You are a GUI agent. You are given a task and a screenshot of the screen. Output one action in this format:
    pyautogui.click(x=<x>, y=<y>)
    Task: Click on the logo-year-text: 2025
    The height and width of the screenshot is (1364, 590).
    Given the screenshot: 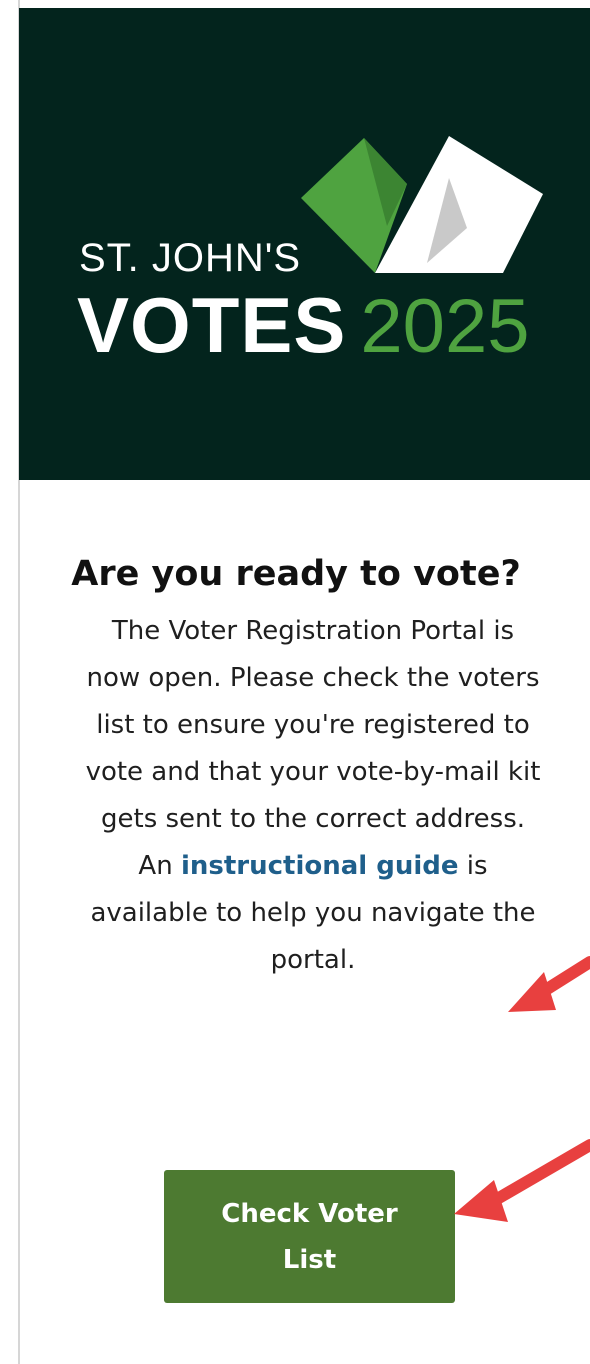 What is the action you would take?
    pyautogui.click(x=445, y=326)
    